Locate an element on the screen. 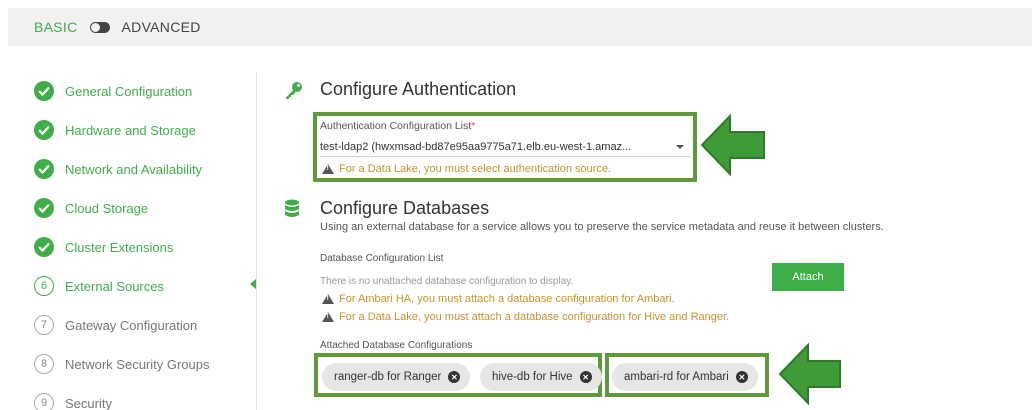  sidebar-divider is located at coordinates (256, 241).